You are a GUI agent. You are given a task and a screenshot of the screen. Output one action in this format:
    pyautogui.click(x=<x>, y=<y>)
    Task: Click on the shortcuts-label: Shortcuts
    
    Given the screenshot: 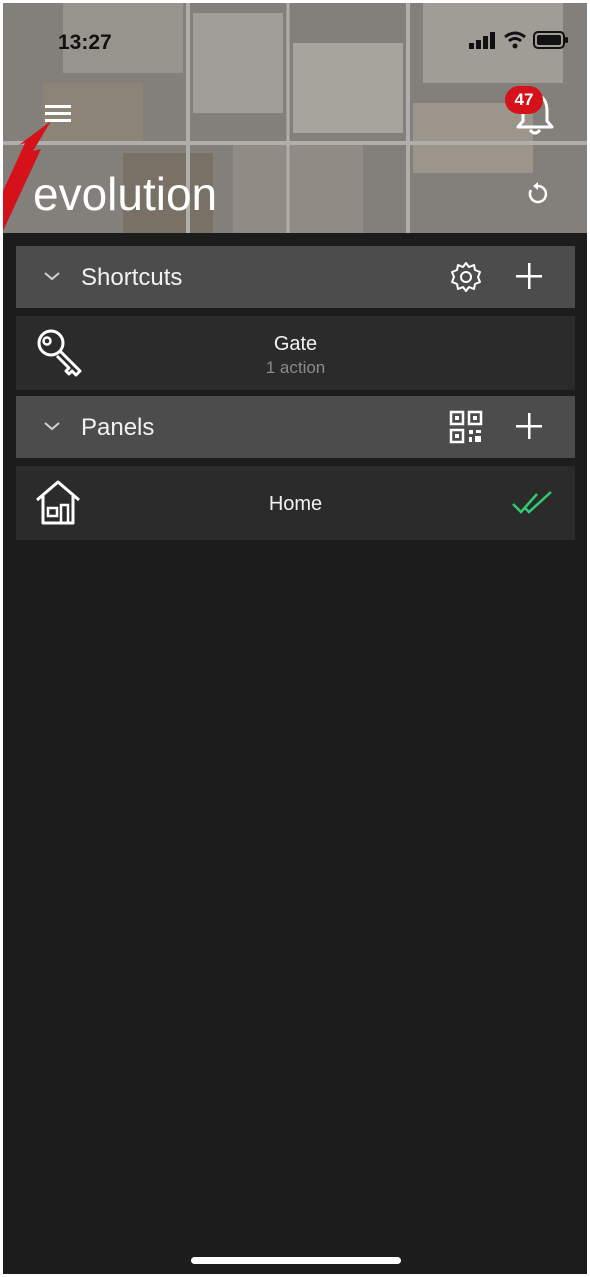 What is the action you would take?
    pyautogui.click(x=132, y=277)
    